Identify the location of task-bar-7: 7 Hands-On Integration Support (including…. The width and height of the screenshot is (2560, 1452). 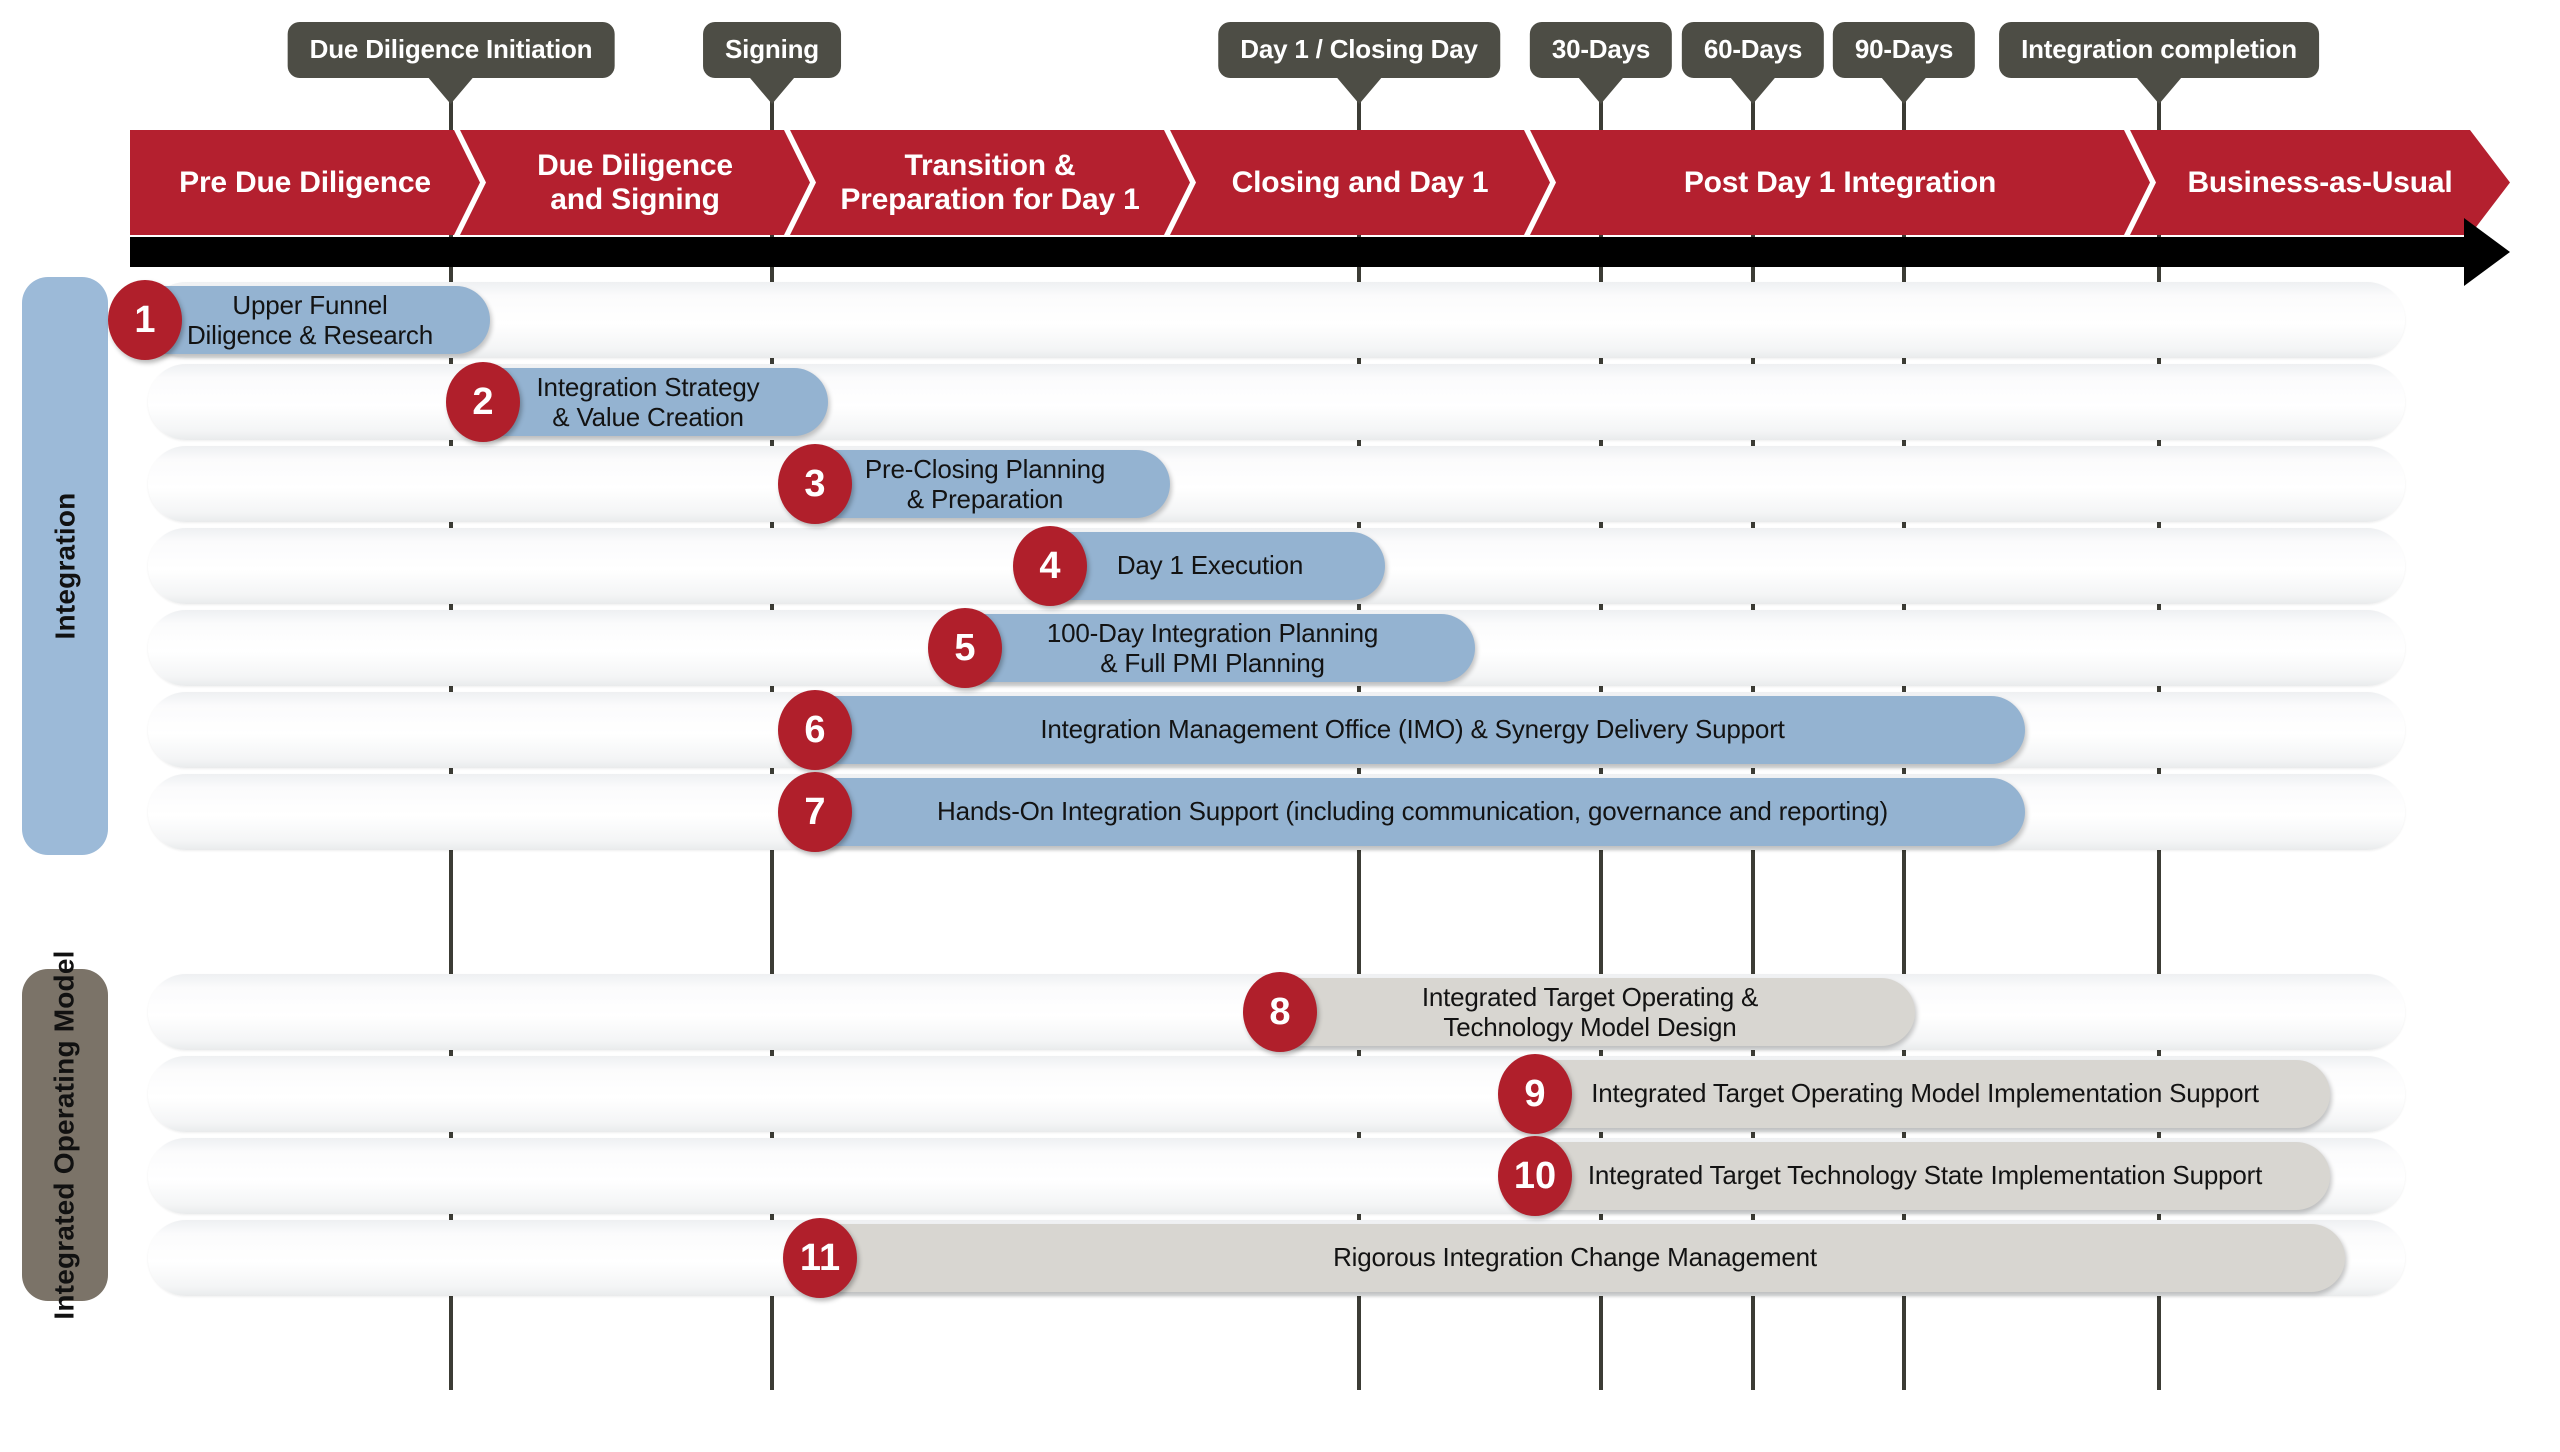
(1401, 812).